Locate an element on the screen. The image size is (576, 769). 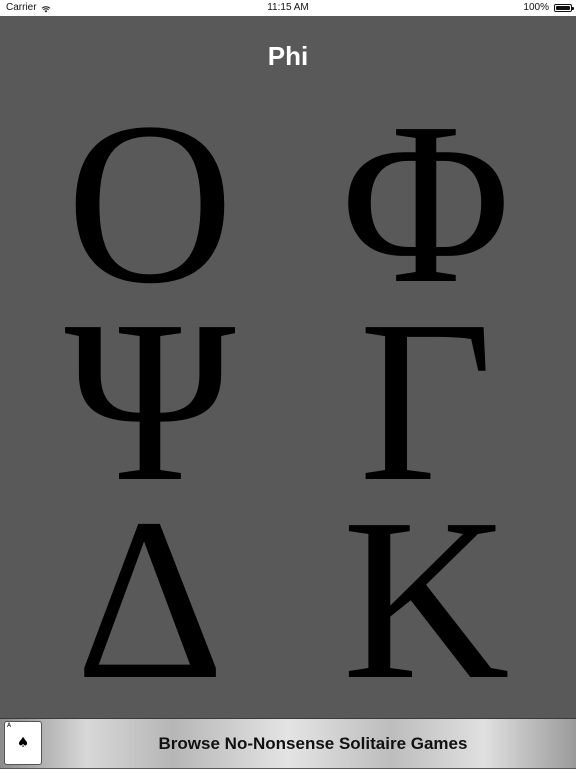
solitaire-banner: A ♠ Browse No-Nonsense Solitaire Games is located at coordinates (288, 743).